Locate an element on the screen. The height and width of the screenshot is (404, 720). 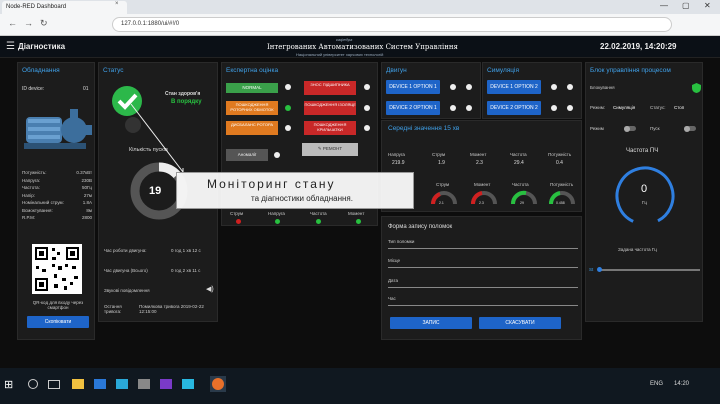
start-menu-icon: ⊞ is located at coordinates (8, 384).